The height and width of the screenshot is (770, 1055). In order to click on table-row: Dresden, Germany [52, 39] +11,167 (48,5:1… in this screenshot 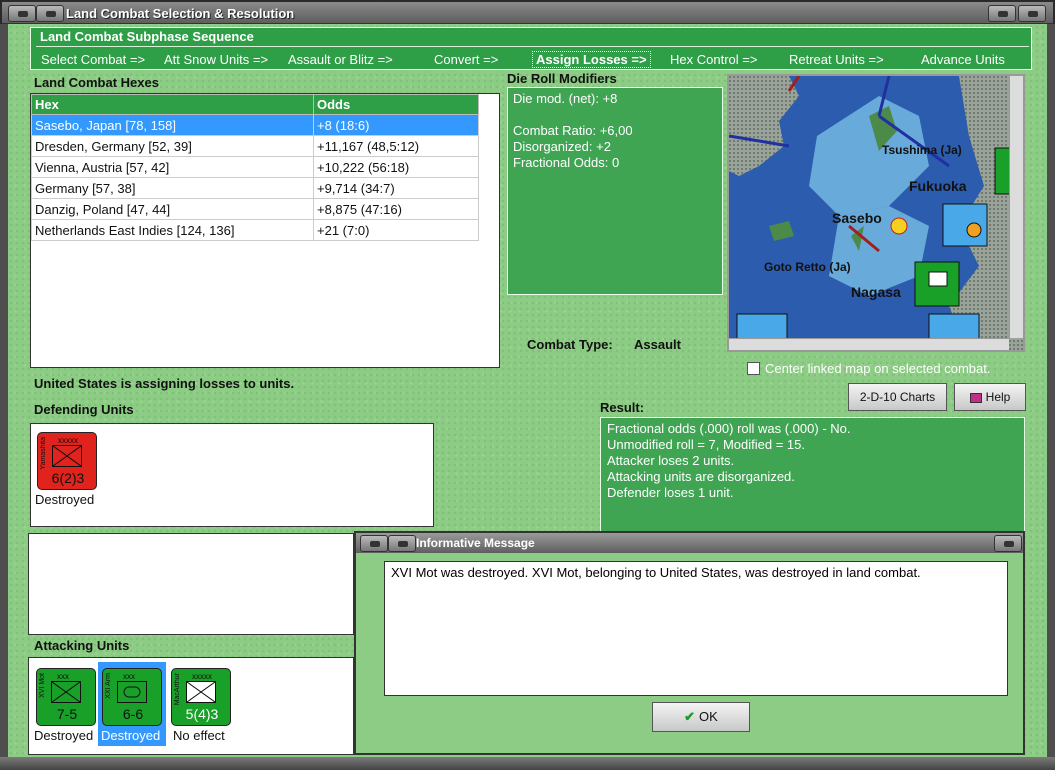, I will do `click(255, 146)`.